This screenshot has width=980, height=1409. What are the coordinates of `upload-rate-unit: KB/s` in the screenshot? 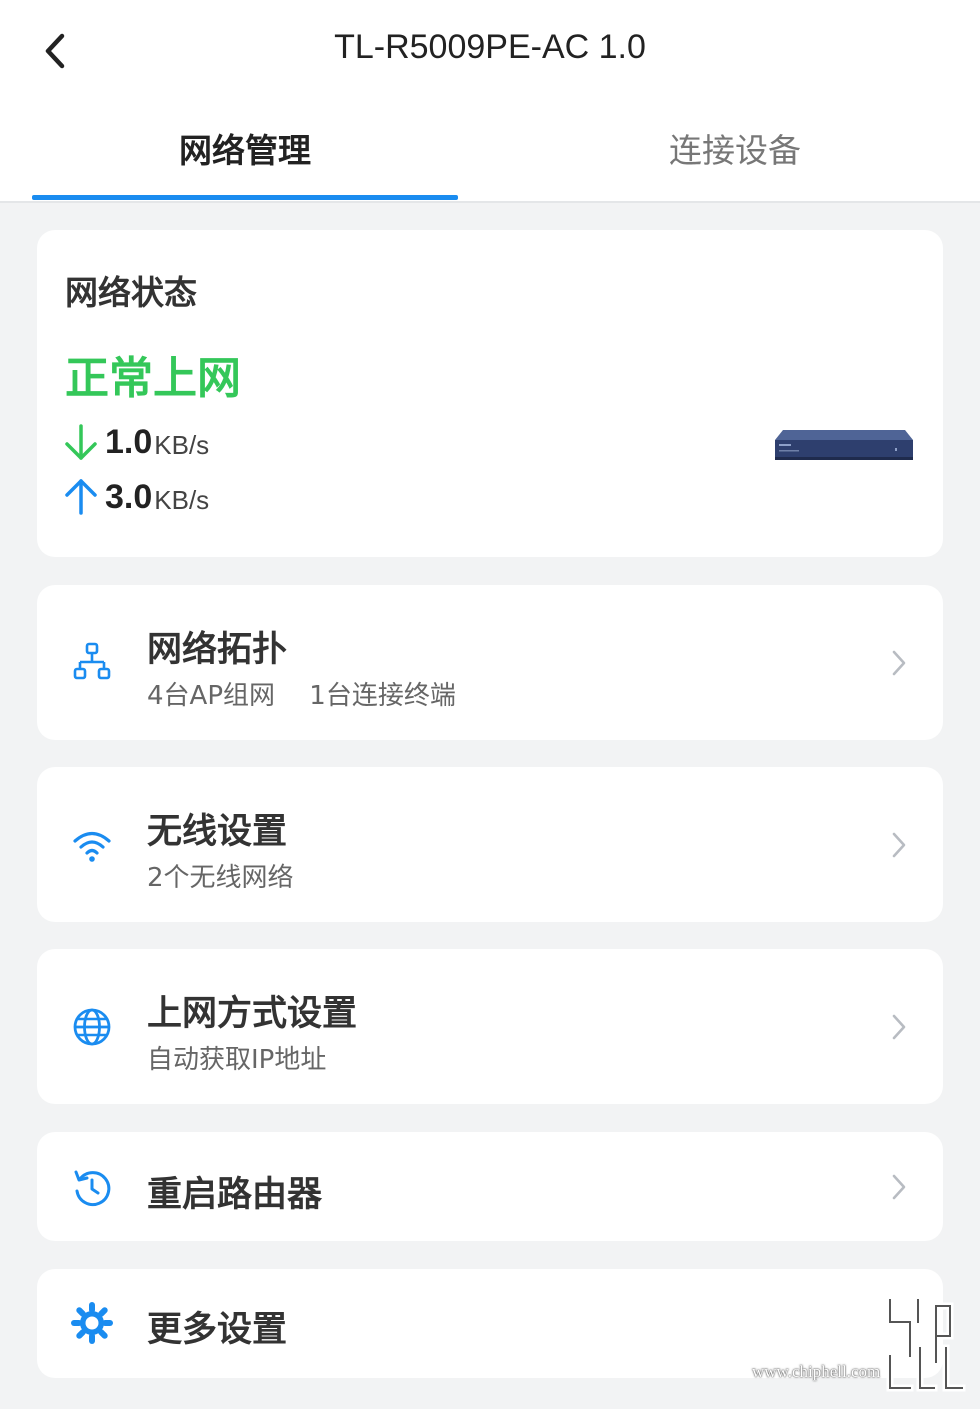 It's located at (182, 500).